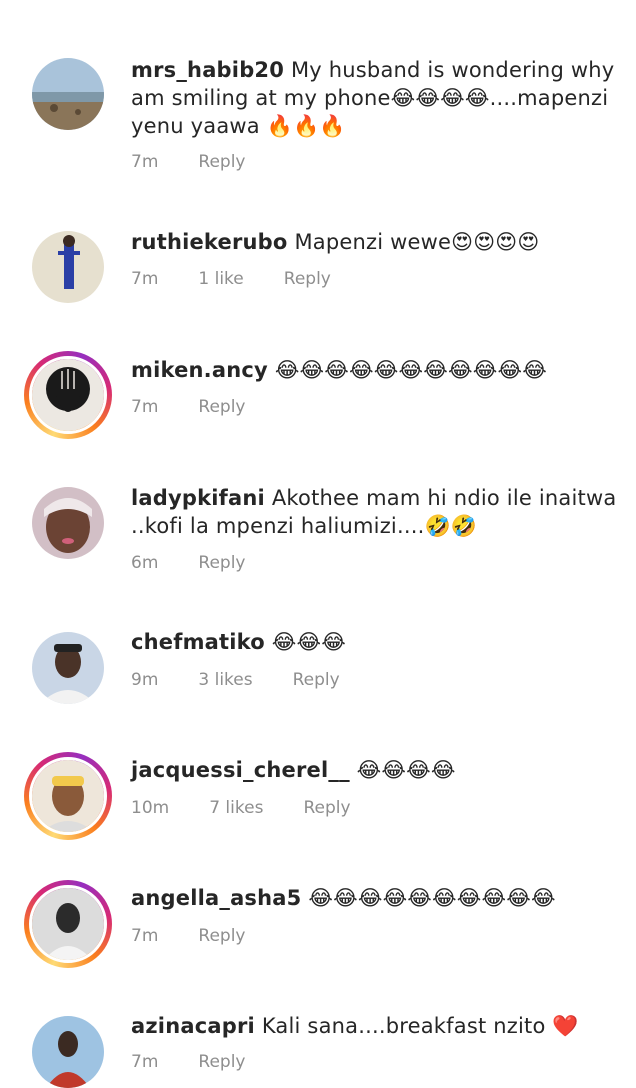 This screenshot has height=1088, width=636. Describe the element at coordinates (236, 808) in the screenshot. I see `comment-likes: 7 likes` at that location.